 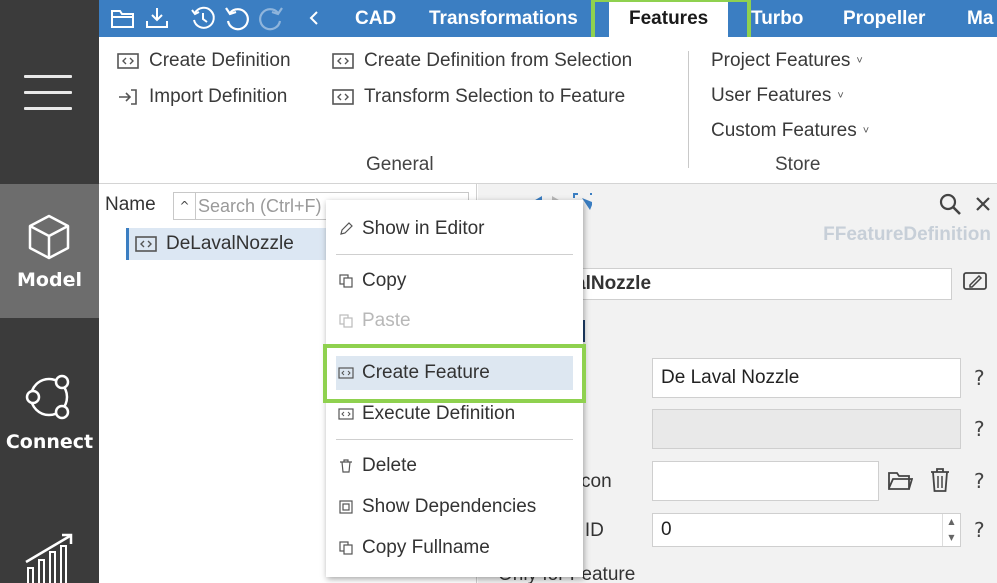 I want to click on tab-cad: CAD, so click(x=375, y=18).